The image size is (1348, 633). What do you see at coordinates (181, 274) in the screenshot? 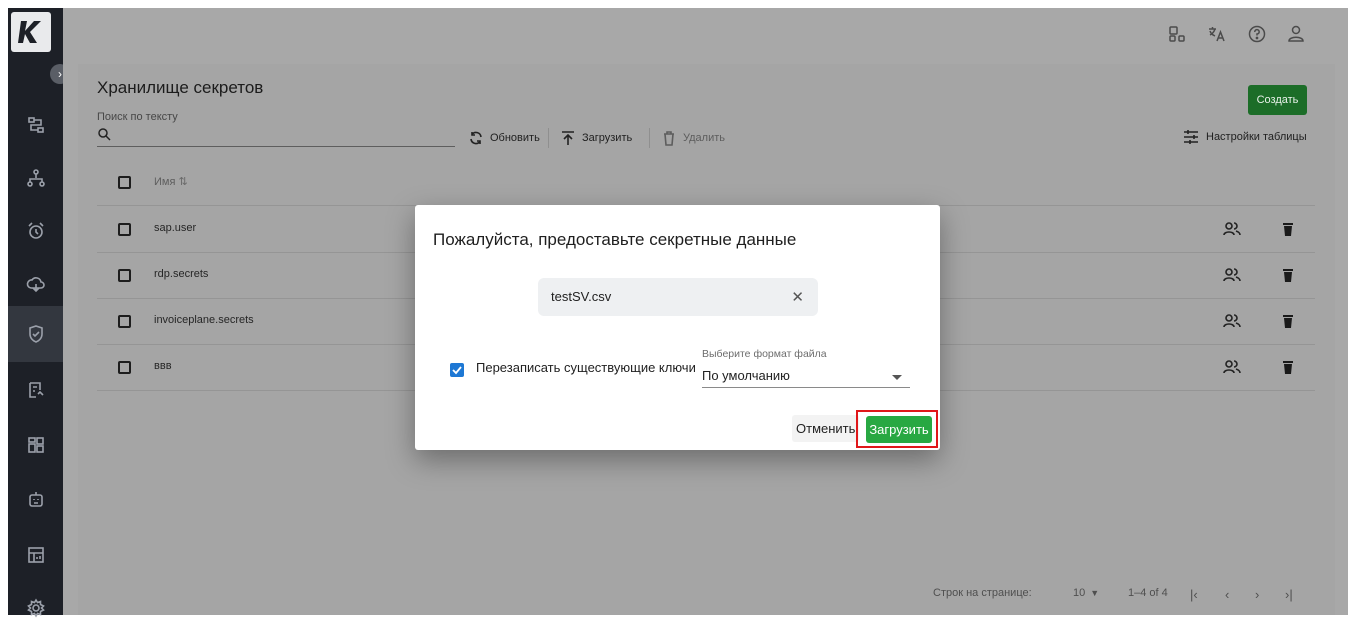
I see `secret-name: rdp.secrets` at bounding box center [181, 274].